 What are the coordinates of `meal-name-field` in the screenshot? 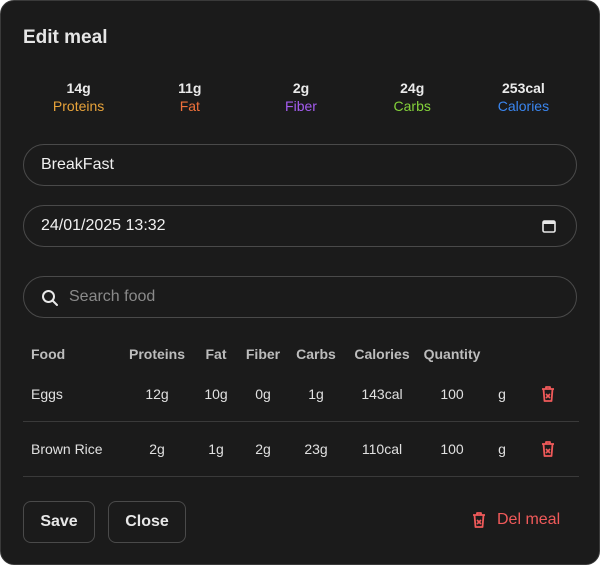 It's located at (300, 165).